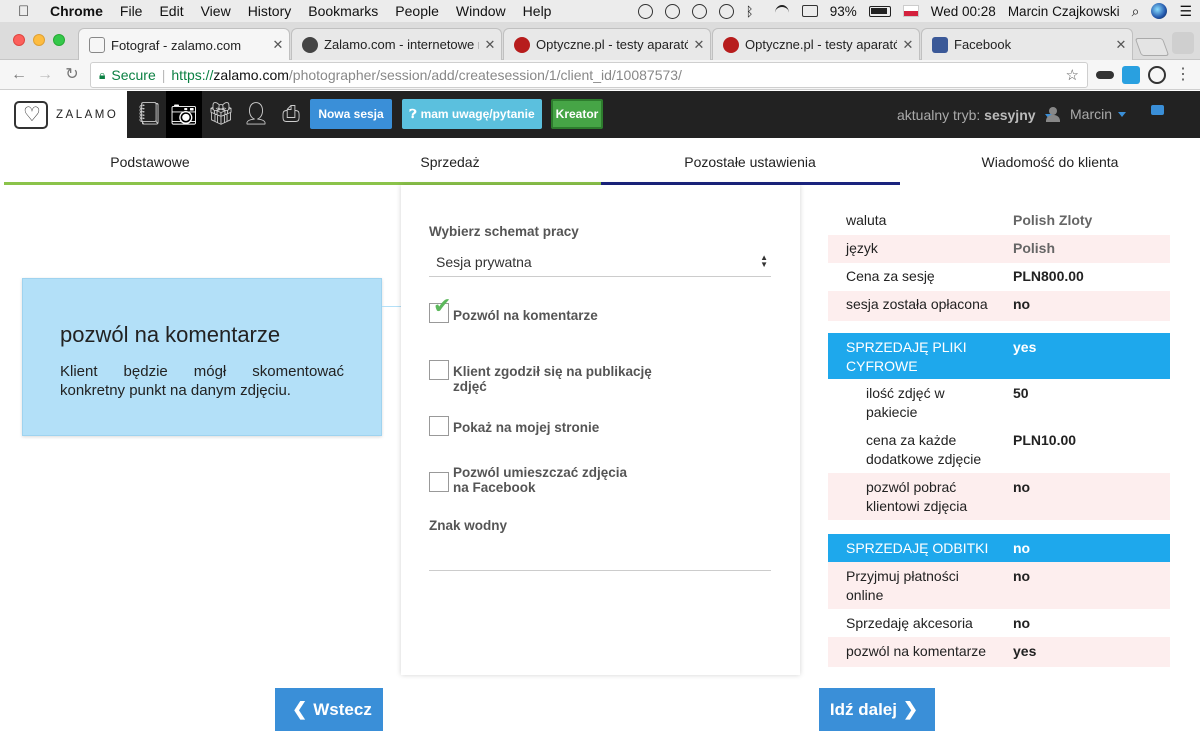 The image size is (1200, 750). Describe the element at coordinates (343, 11) in the screenshot. I see `menu-bookmarks: Bookmarks` at that location.